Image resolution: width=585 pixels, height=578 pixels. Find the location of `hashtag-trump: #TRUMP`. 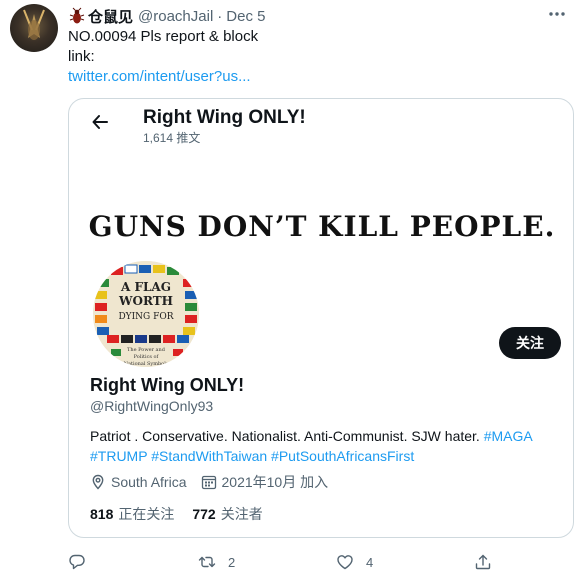

hashtag-trump: #TRUMP is located at coordinates (118, 456).